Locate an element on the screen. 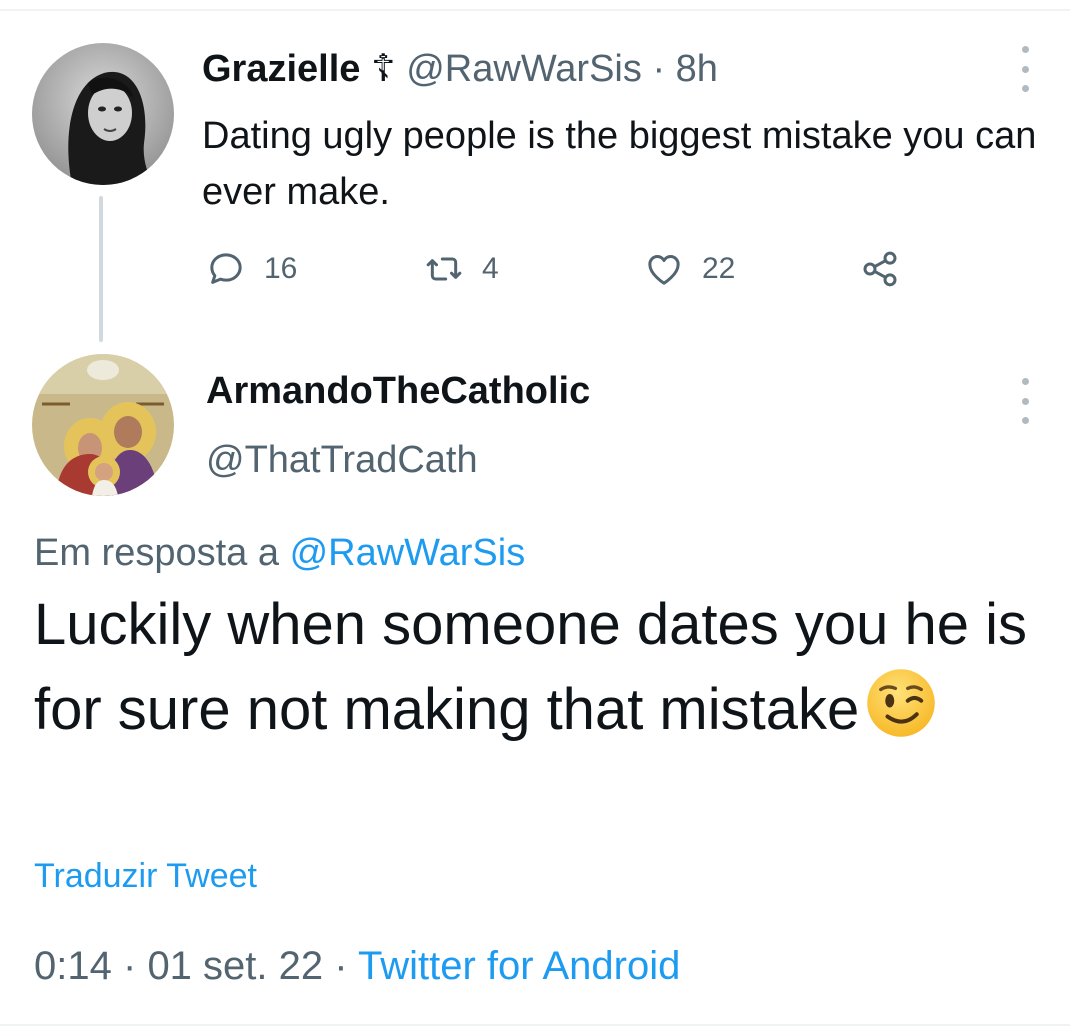  reply-display-name: ArmandoTheCatholic is located at coordinates (398, 391).